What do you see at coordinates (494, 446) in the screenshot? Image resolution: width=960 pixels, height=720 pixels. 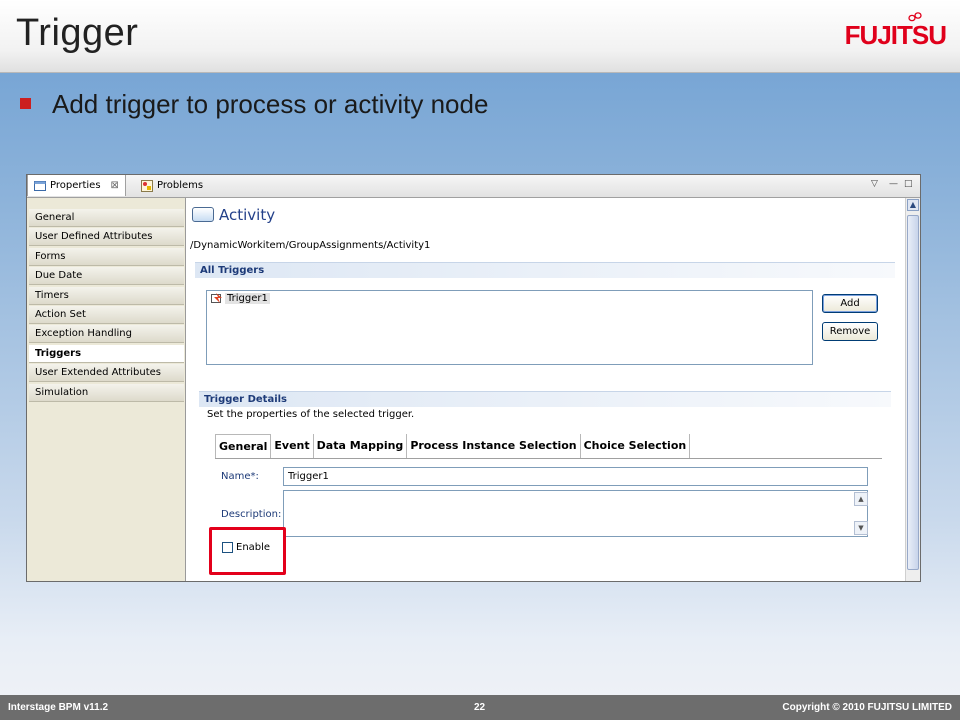 I see `tab-process-instance-selection: Process Instance Selection` at bounding box center [494, 446].